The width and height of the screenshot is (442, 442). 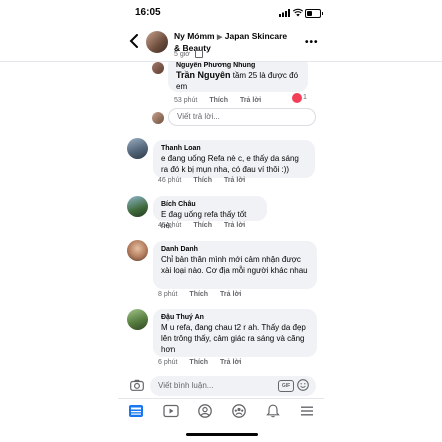 I want to click on groups-icon, so click(x=239, y=411).